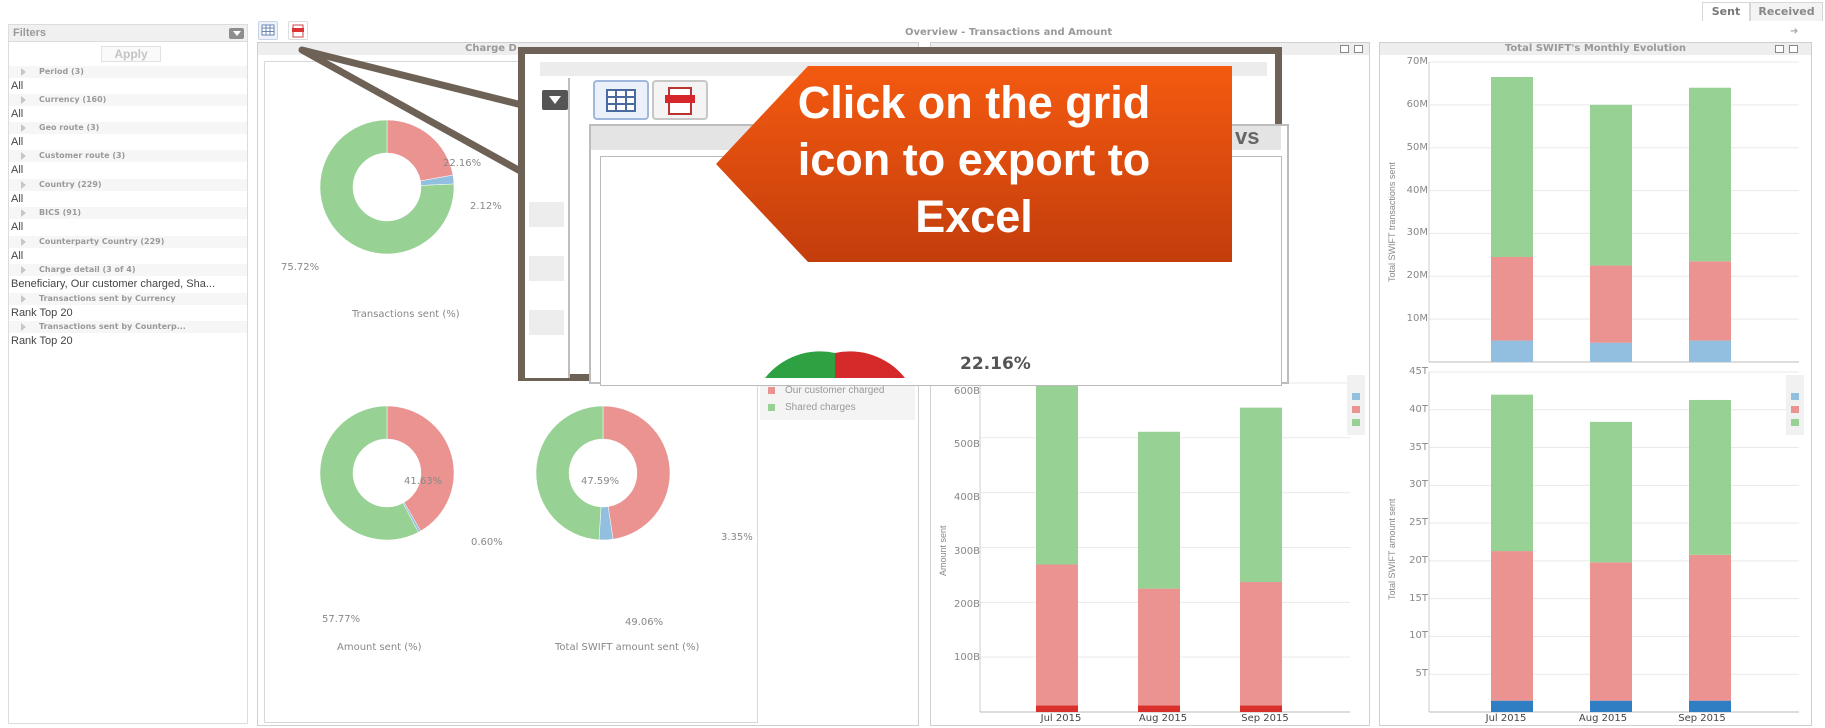 The height and width of the screenshot is (728, 1825). Describe the element at coordinates (974, 216) in the screenshot. I see `instruction-line-3: Excel` at that location.